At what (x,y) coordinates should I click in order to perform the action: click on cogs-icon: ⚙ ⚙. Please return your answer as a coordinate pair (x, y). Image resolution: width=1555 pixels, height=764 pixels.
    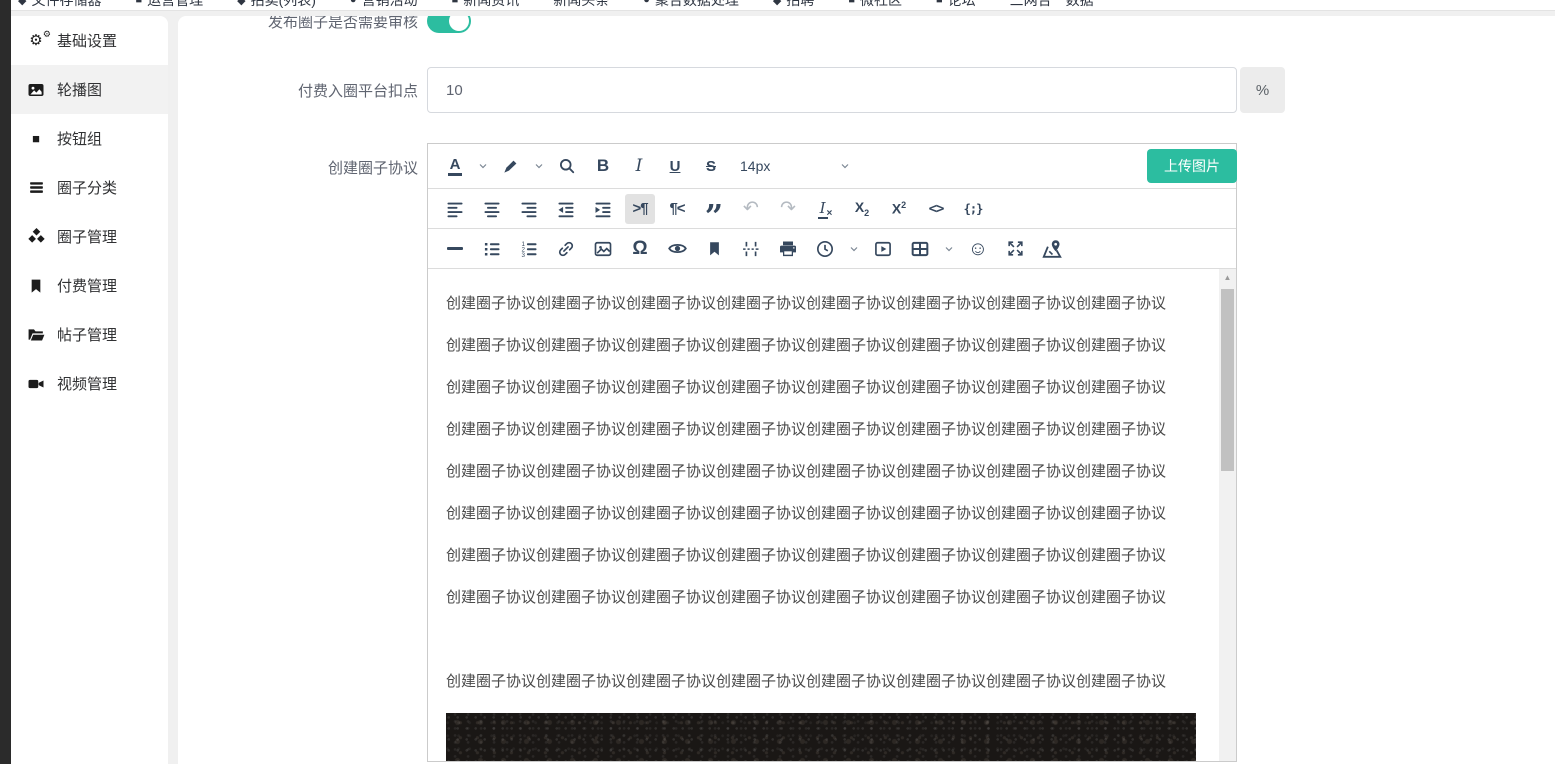
    Looking at the image, I should click on (40, 39).